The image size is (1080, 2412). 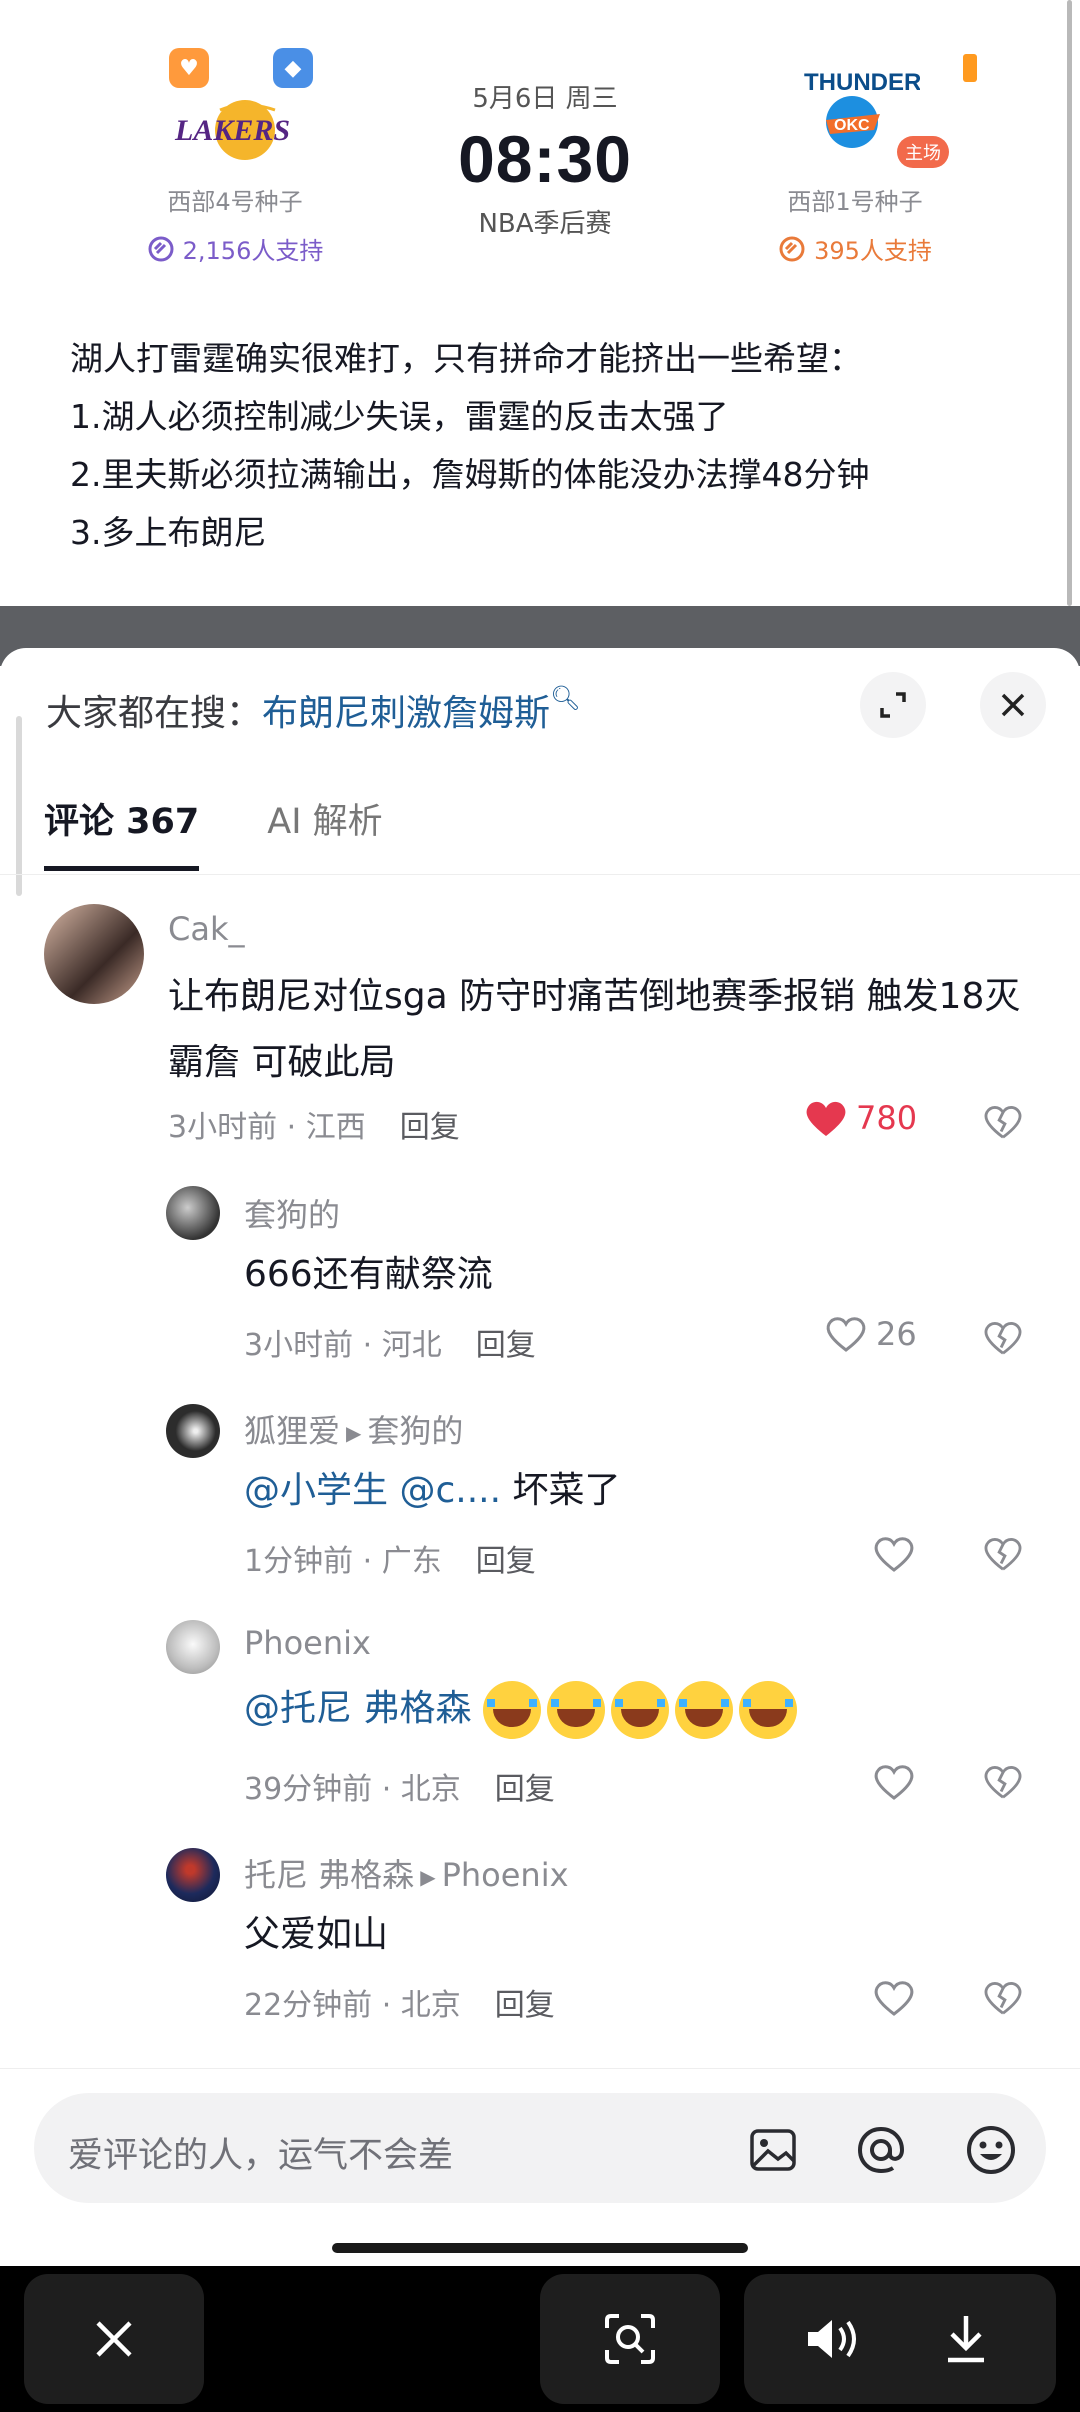 I want to click on tab-ai-analysis: AI 解析, so click(x=324, y=832).